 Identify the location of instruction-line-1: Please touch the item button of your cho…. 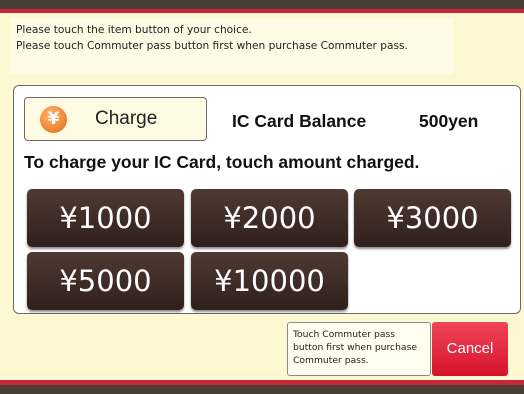
(134, 30).